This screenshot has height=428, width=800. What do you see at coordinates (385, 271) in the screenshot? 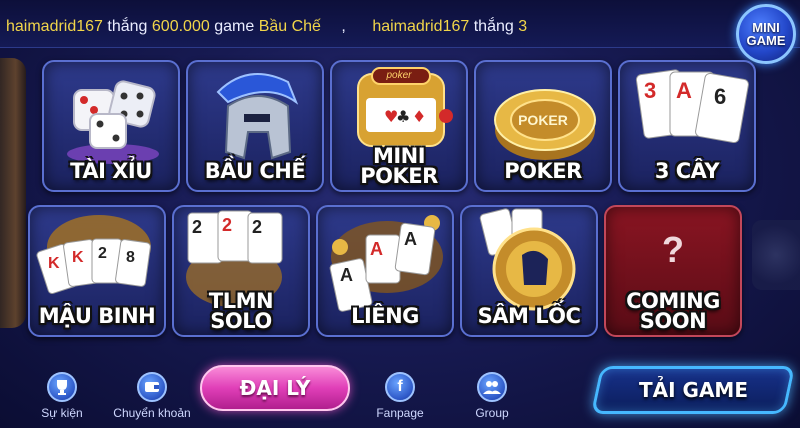
I see `game-tile-lieng: A A A LIÊNG` at bounding box center [385, 271].